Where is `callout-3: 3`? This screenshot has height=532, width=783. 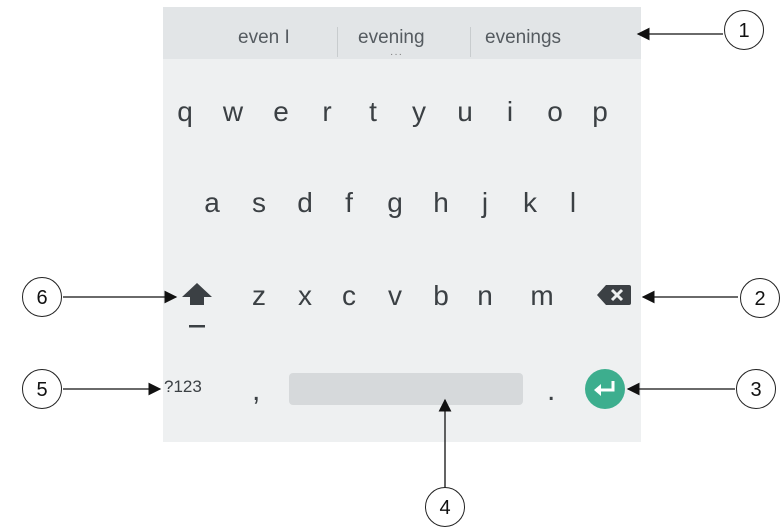
callout-3: 3 is located at coordinates (756, 389).